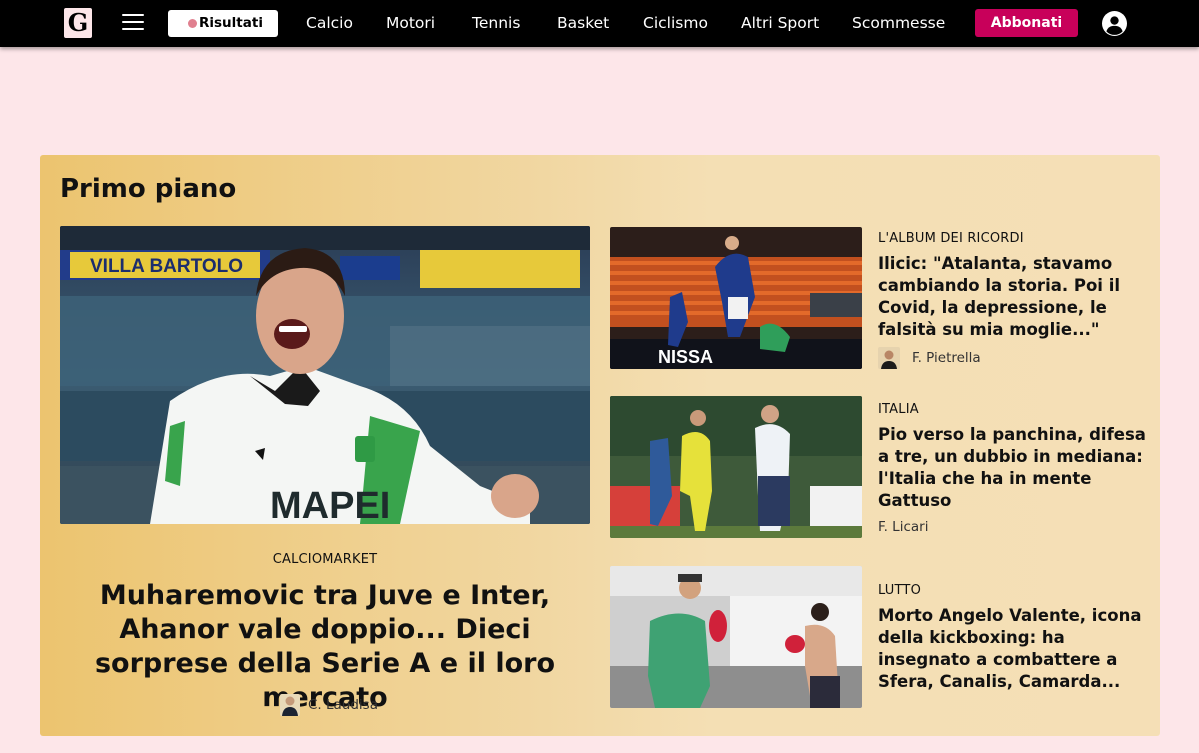 The width and height of the screenshot is (1199, 753). I want to click on results-label: Risultati, so click(231, 23).